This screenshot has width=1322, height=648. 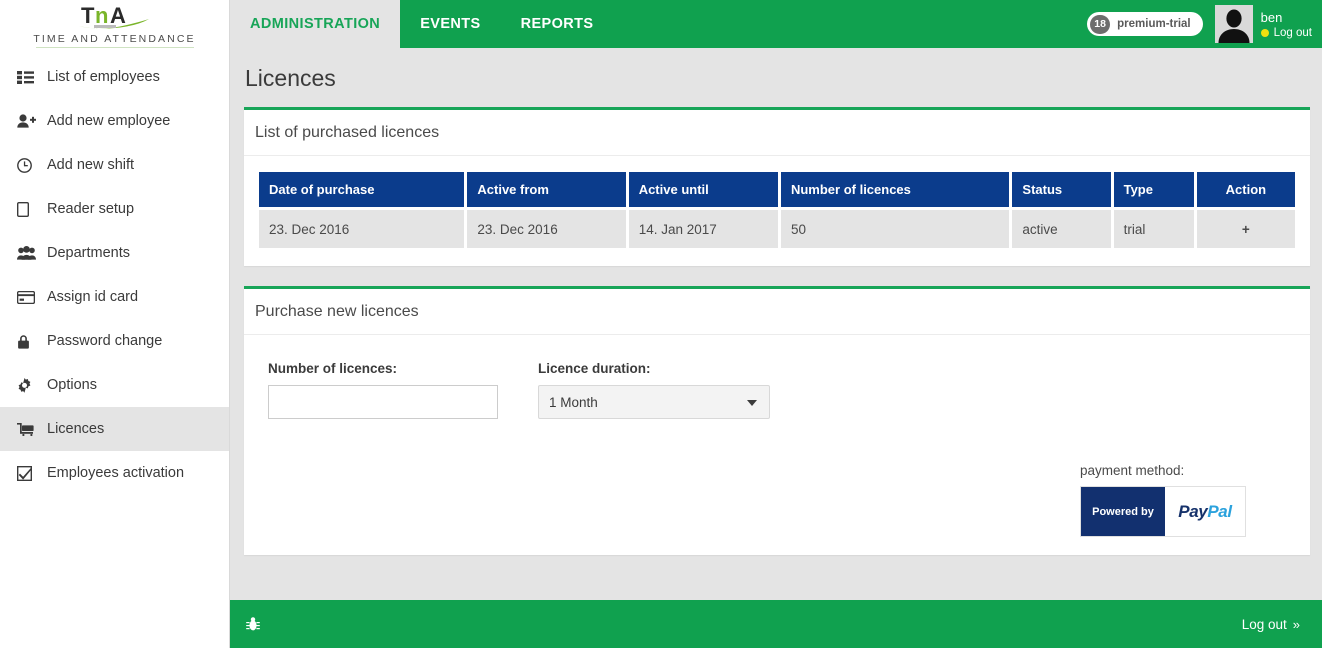 What do you see at coordinates (1100, 24) in the screenshot?
I see `plan-count-badge: 18` at bounding box center [1100, 24].